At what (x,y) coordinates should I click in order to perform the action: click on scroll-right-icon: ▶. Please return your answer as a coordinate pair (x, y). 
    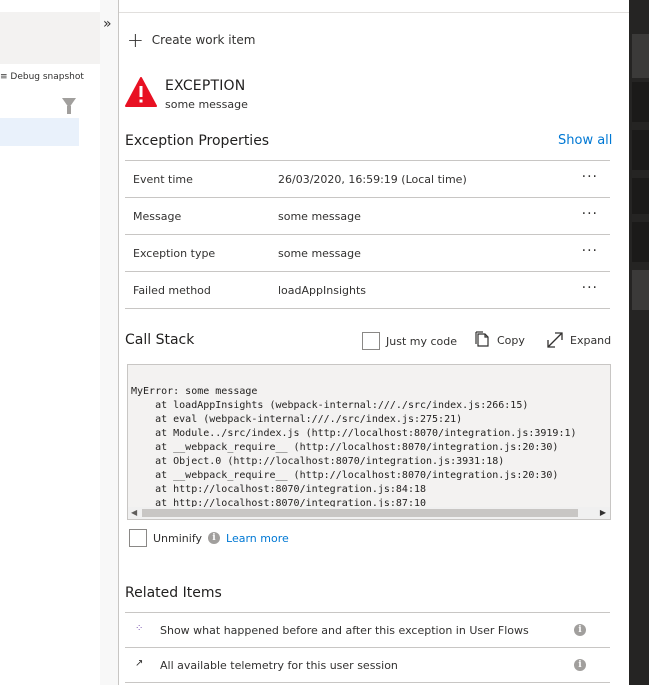
    Looking at the image, I should click on (603, 512).